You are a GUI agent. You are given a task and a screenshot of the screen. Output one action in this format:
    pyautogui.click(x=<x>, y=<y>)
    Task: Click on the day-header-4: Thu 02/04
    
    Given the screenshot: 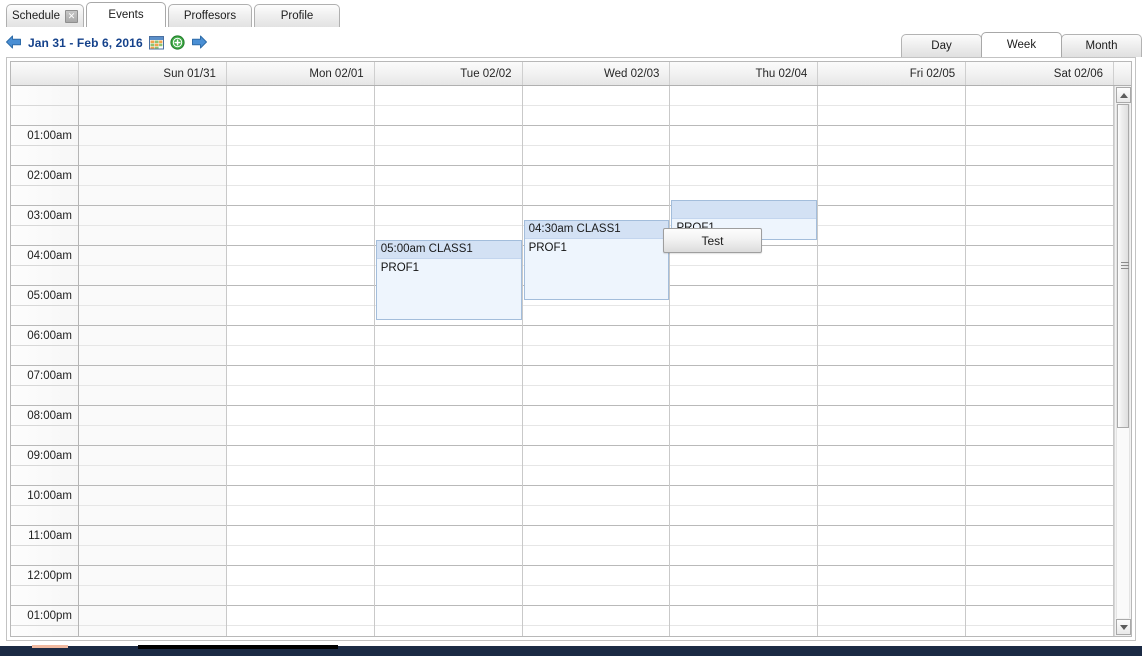 What is the action you would take?
    pyautogui.click(x=744, y=73)
    